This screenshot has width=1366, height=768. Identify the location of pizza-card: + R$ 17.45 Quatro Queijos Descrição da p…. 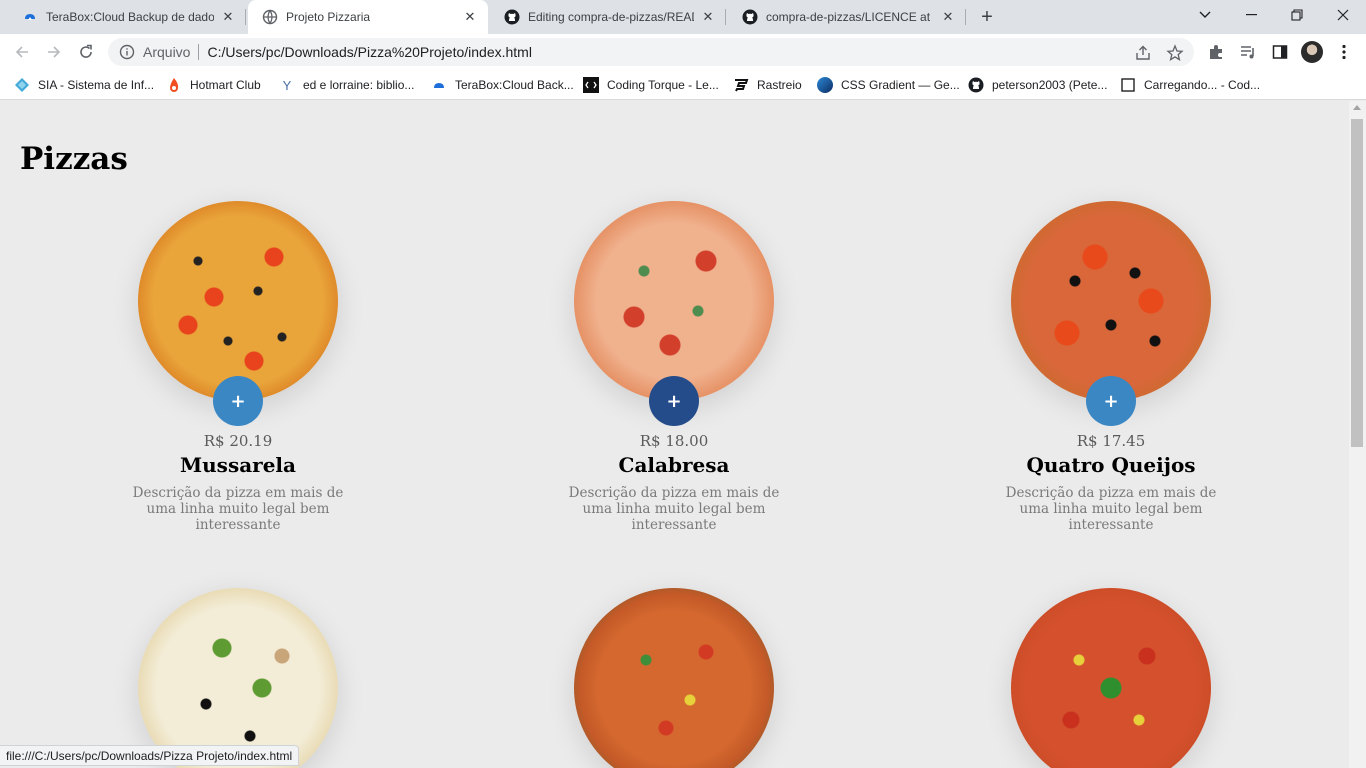
(1111, 367).